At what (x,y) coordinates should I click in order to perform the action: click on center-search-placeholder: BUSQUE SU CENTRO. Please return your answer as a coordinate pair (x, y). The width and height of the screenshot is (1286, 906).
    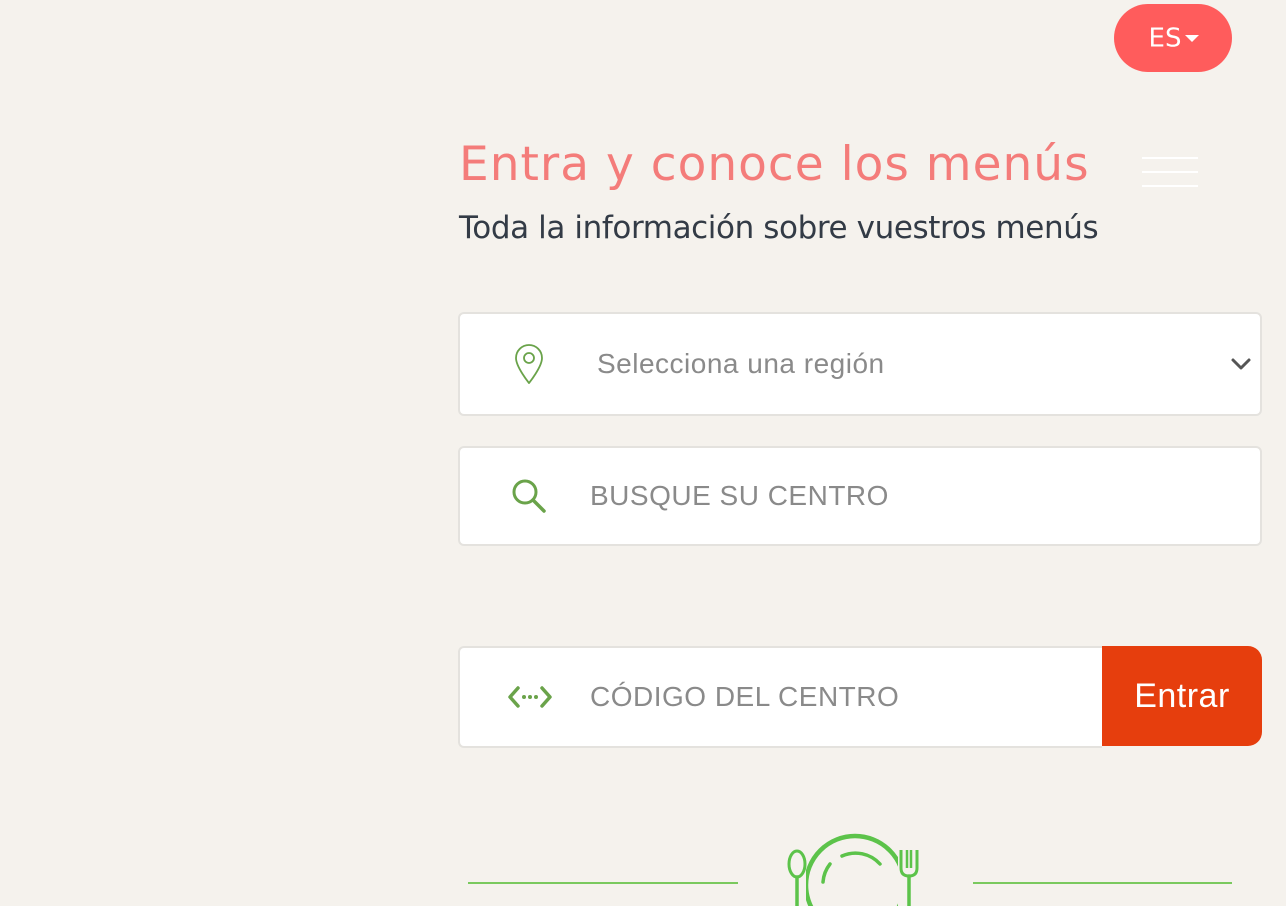
    Looking at the image, I should click on (739, 495).